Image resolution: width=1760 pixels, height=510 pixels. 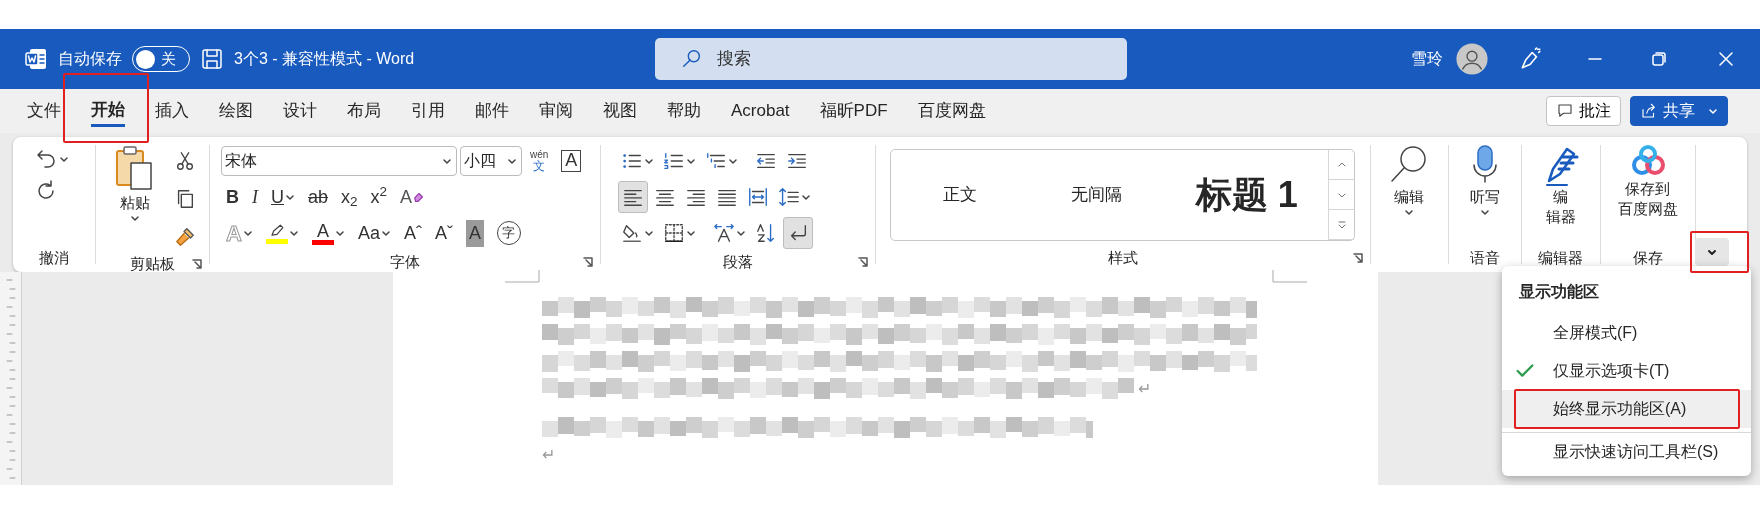 What do you see at coordinates (1626, 409) in the screenshot?
I see `menu-item: 始终显示功能区(A)` at bounding box center [1626, 409].